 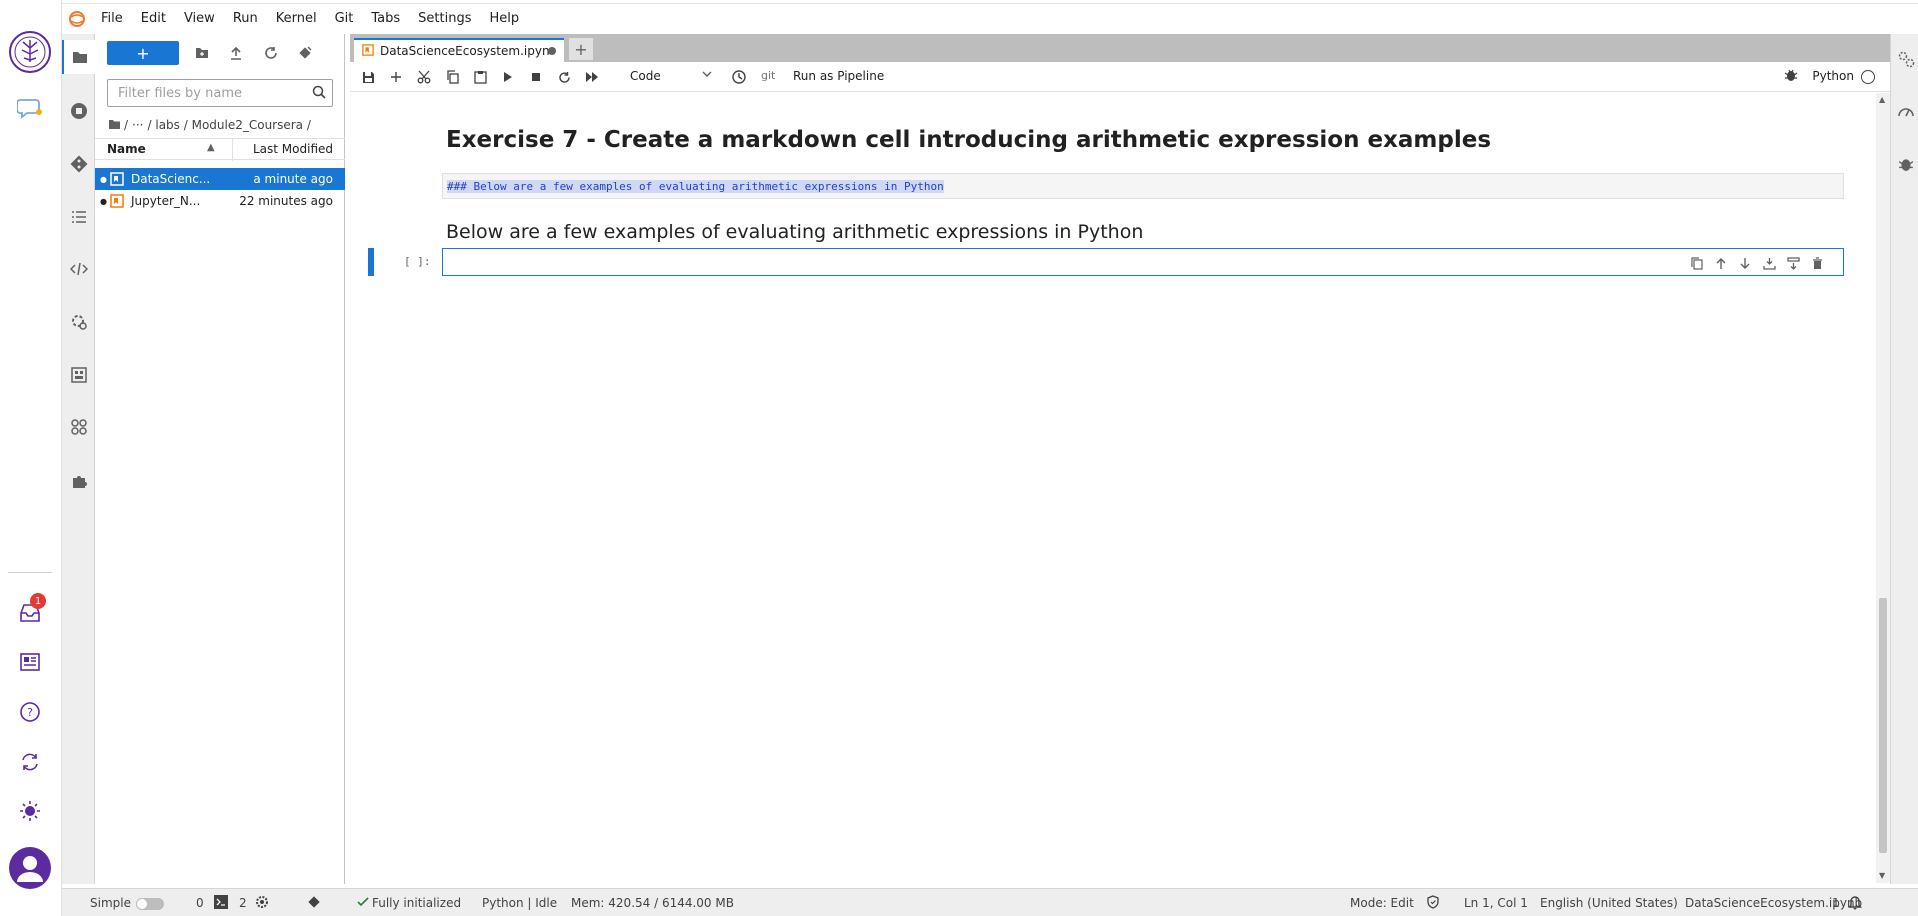 What do you see at coordinates (1496, 903) in the screenshot?
I see `cursor-position: Ln 1, Col 1` at bounding box center [1496, 903].